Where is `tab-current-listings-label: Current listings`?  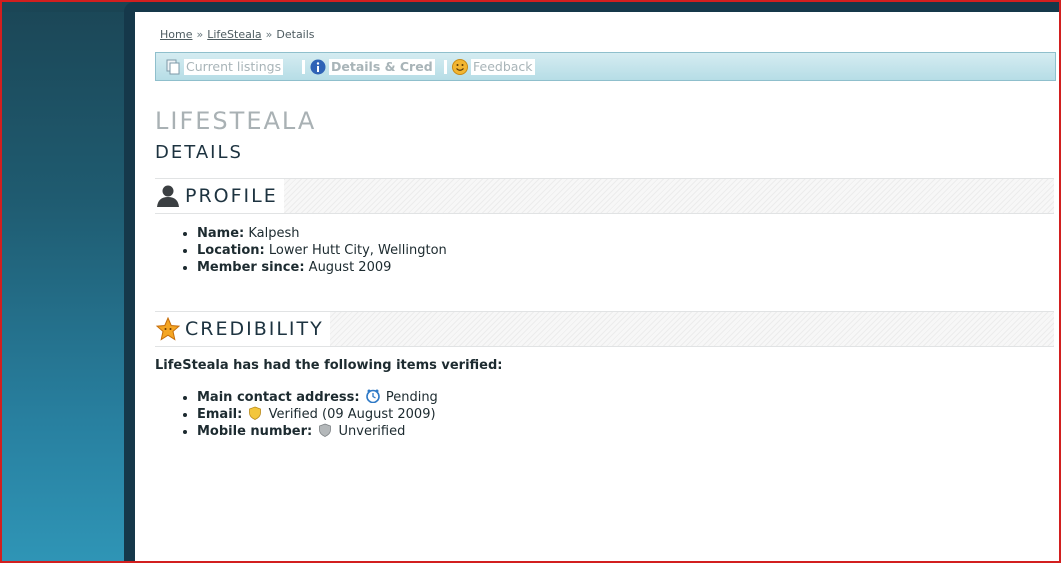 tab-current-listings-label: Current listings is located at coordinates (234, 67).